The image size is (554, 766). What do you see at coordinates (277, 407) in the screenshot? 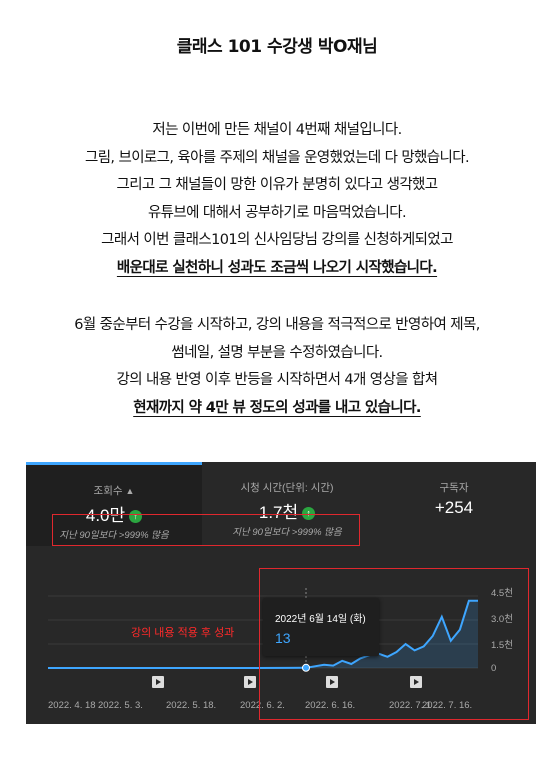
I see `result-emphasis: 현재까지 약 4만 뷰 정도의 성과를 내고 있습니다.` at bounding box center [277, 407].